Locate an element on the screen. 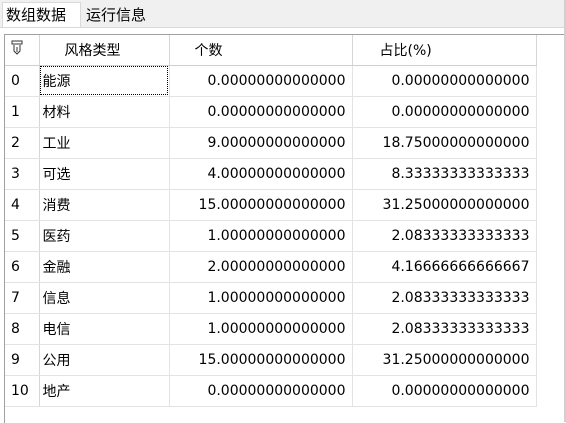 The image size is (566, 423). style-type-cell: 金融 is located at coordinates (104, 267).